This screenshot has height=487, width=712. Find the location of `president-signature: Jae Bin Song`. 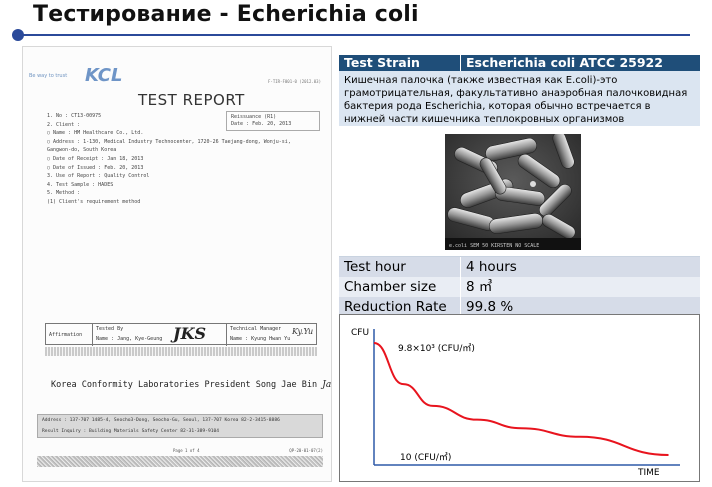

president-signature: Jae Bin Song is located at coordinates (327, 385).